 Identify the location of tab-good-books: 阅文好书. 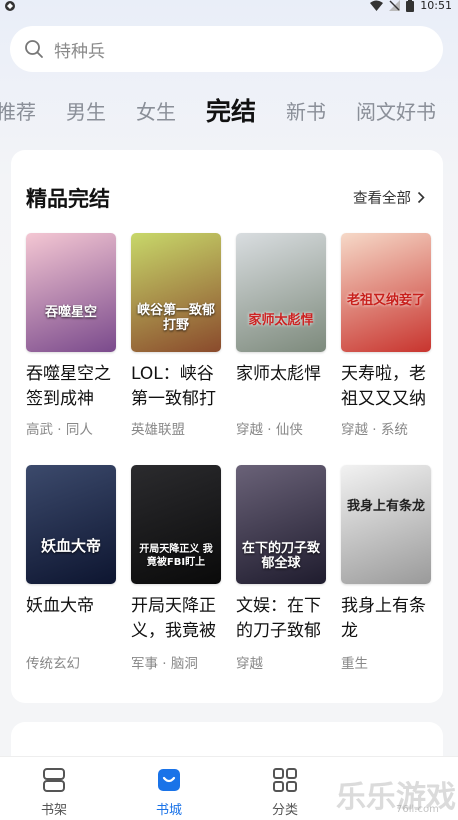
(396, 110).